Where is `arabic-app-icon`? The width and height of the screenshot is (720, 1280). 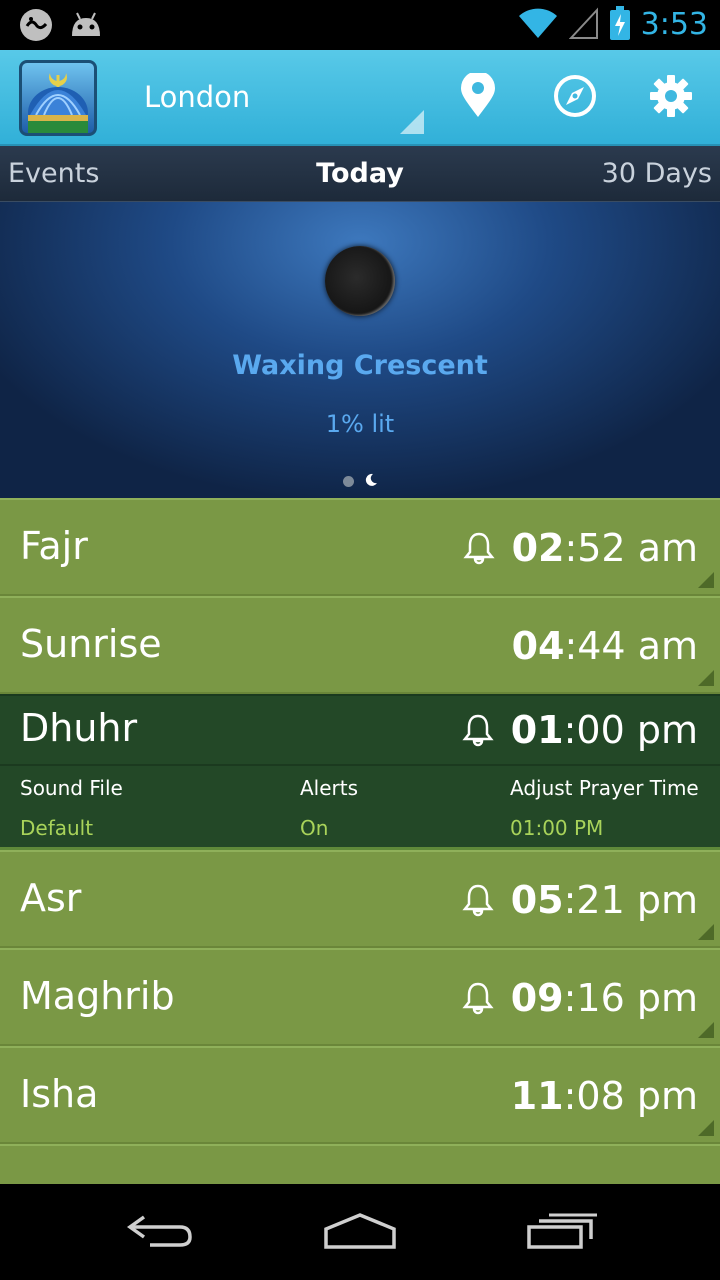 arabic-app-icon is located at coordinates (36, 27).